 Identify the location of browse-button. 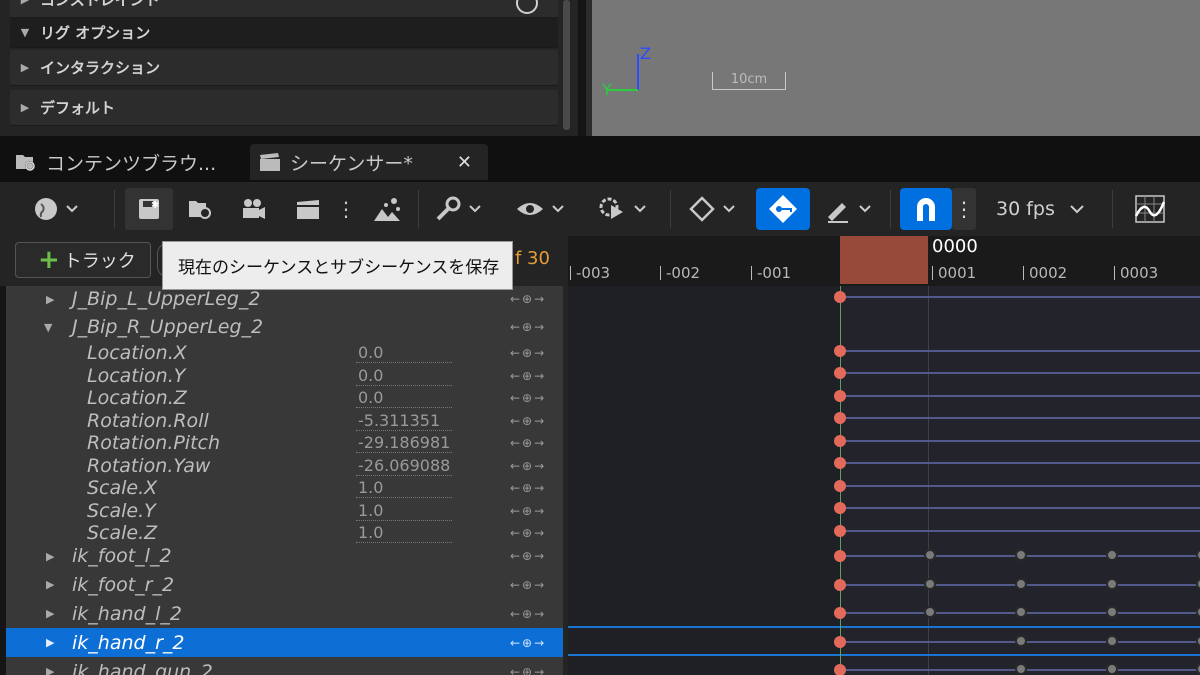
(200, 209).